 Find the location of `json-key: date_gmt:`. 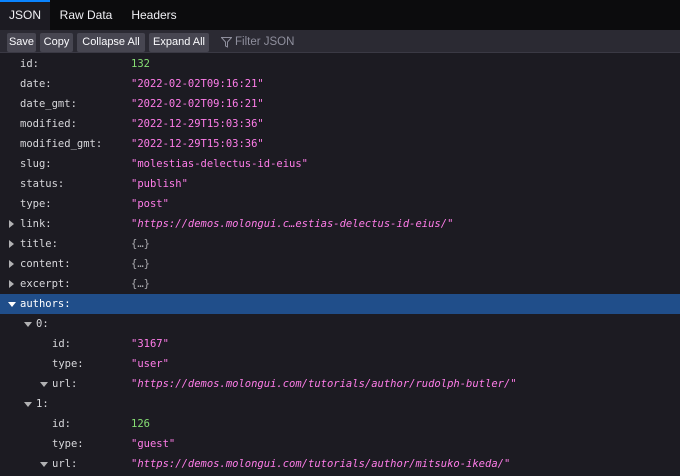

json-key: date_gmt: is located at coordinates (48, 104).